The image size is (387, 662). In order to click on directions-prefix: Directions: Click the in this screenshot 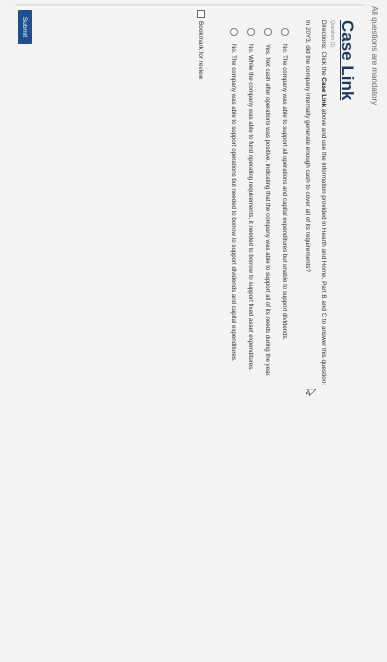, I will do `click(323, 49)`.